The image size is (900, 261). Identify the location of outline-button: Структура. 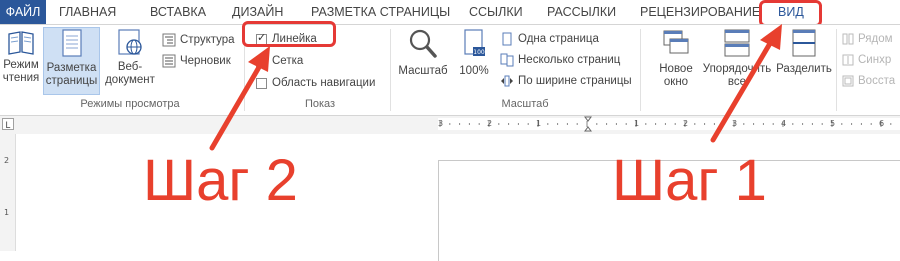
(198, 40).